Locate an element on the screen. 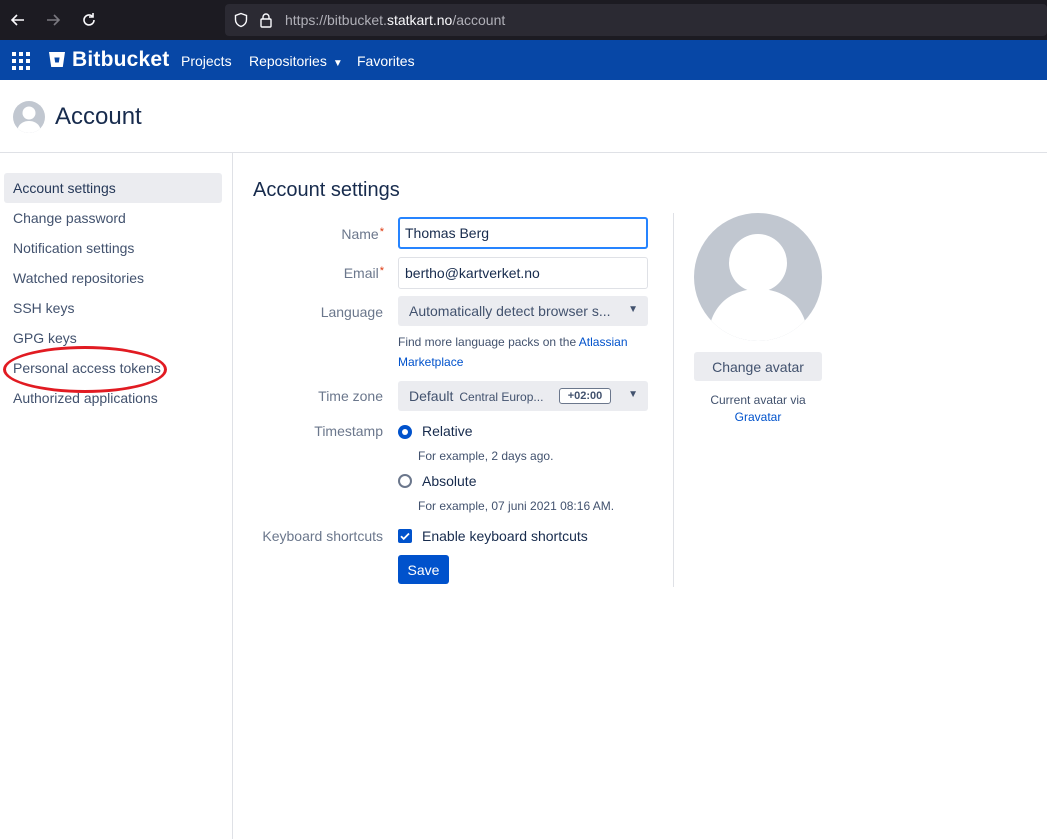  change-avatar-button: Change avatar is located at coordinates (758, 366).